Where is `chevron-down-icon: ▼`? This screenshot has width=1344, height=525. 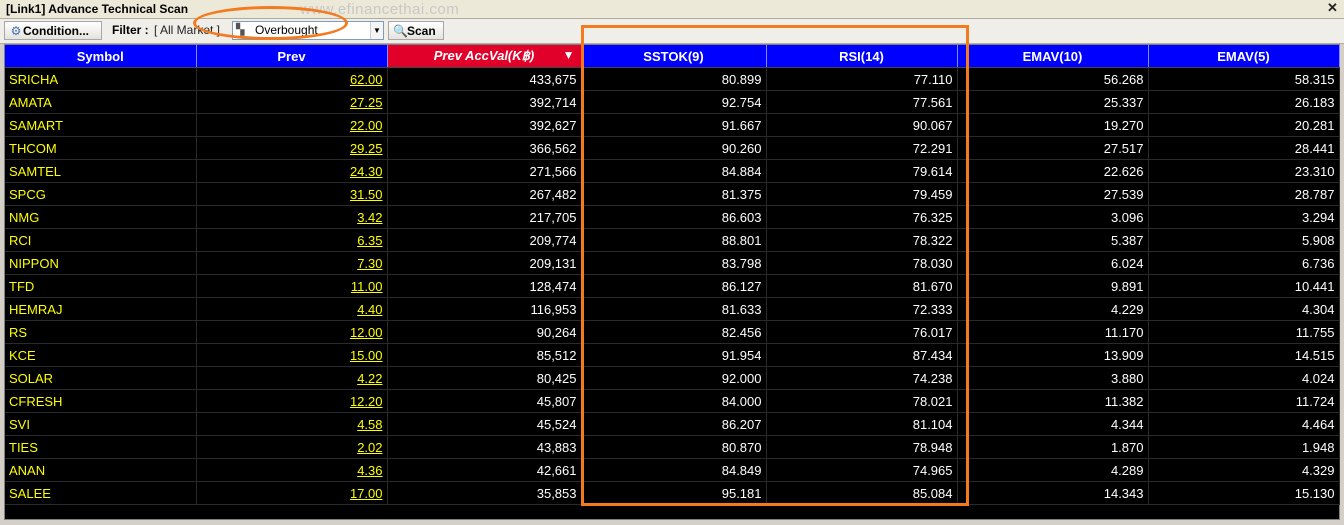 chevron-down-icon: ▼ is located at coordinates (376, 30).